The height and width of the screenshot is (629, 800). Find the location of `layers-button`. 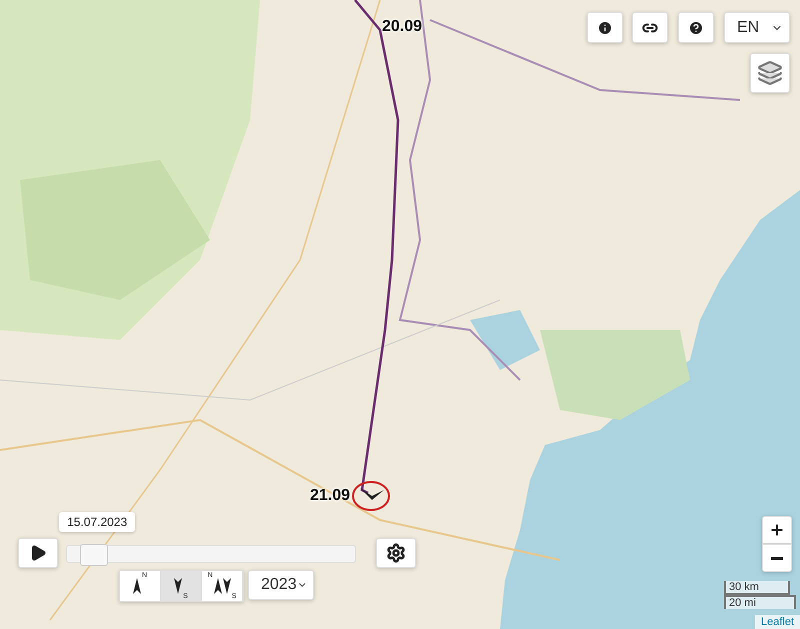

layers-button is located at coordinates (770, 73).